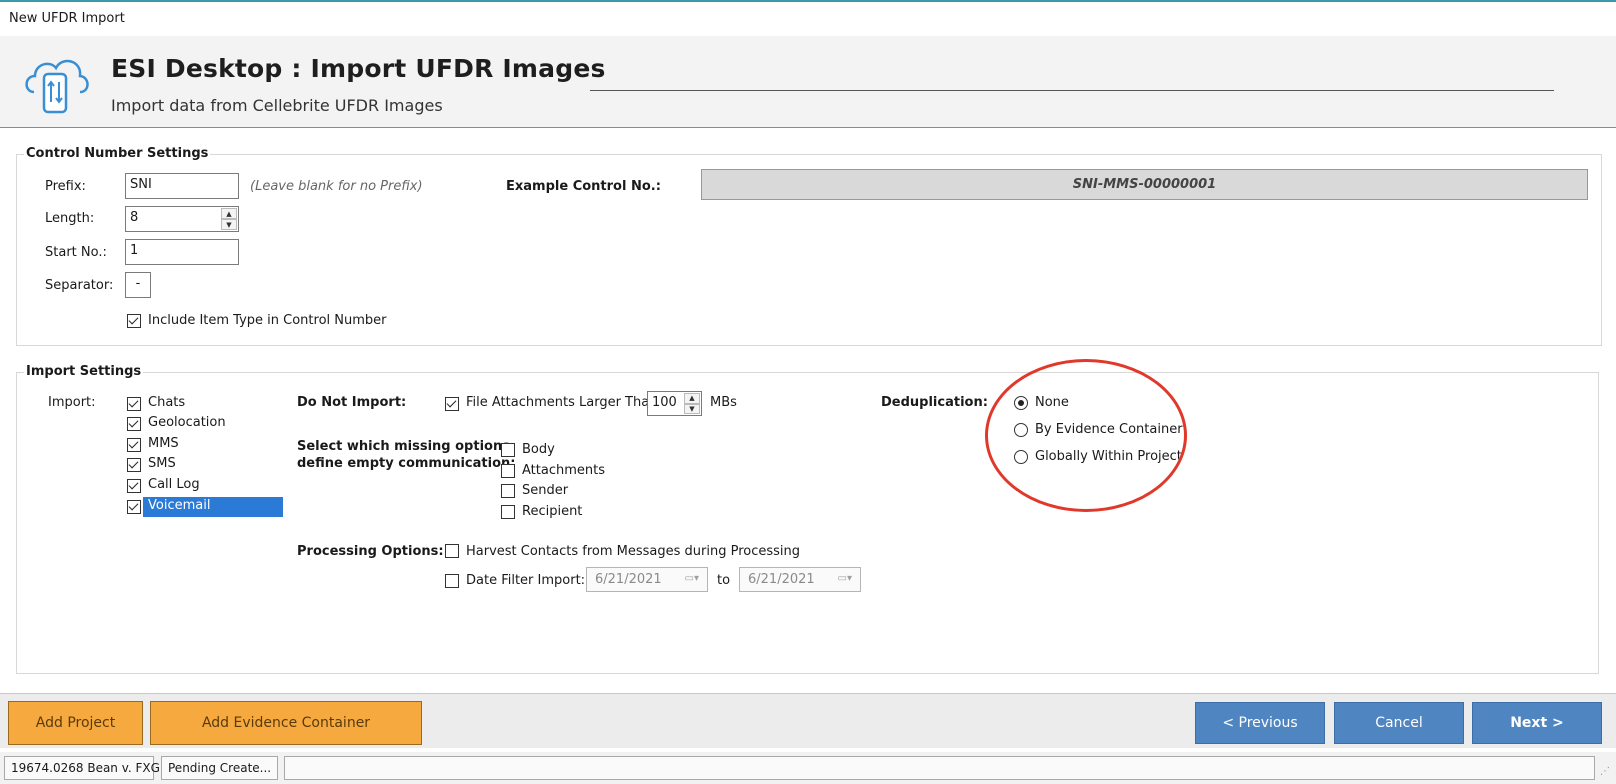 This screenshot has height=784, width=1616. Describe the element at coordinates (562, 402) in the screenshot. I see `attachments-size-label: File Attachments Larger Than` at that location.